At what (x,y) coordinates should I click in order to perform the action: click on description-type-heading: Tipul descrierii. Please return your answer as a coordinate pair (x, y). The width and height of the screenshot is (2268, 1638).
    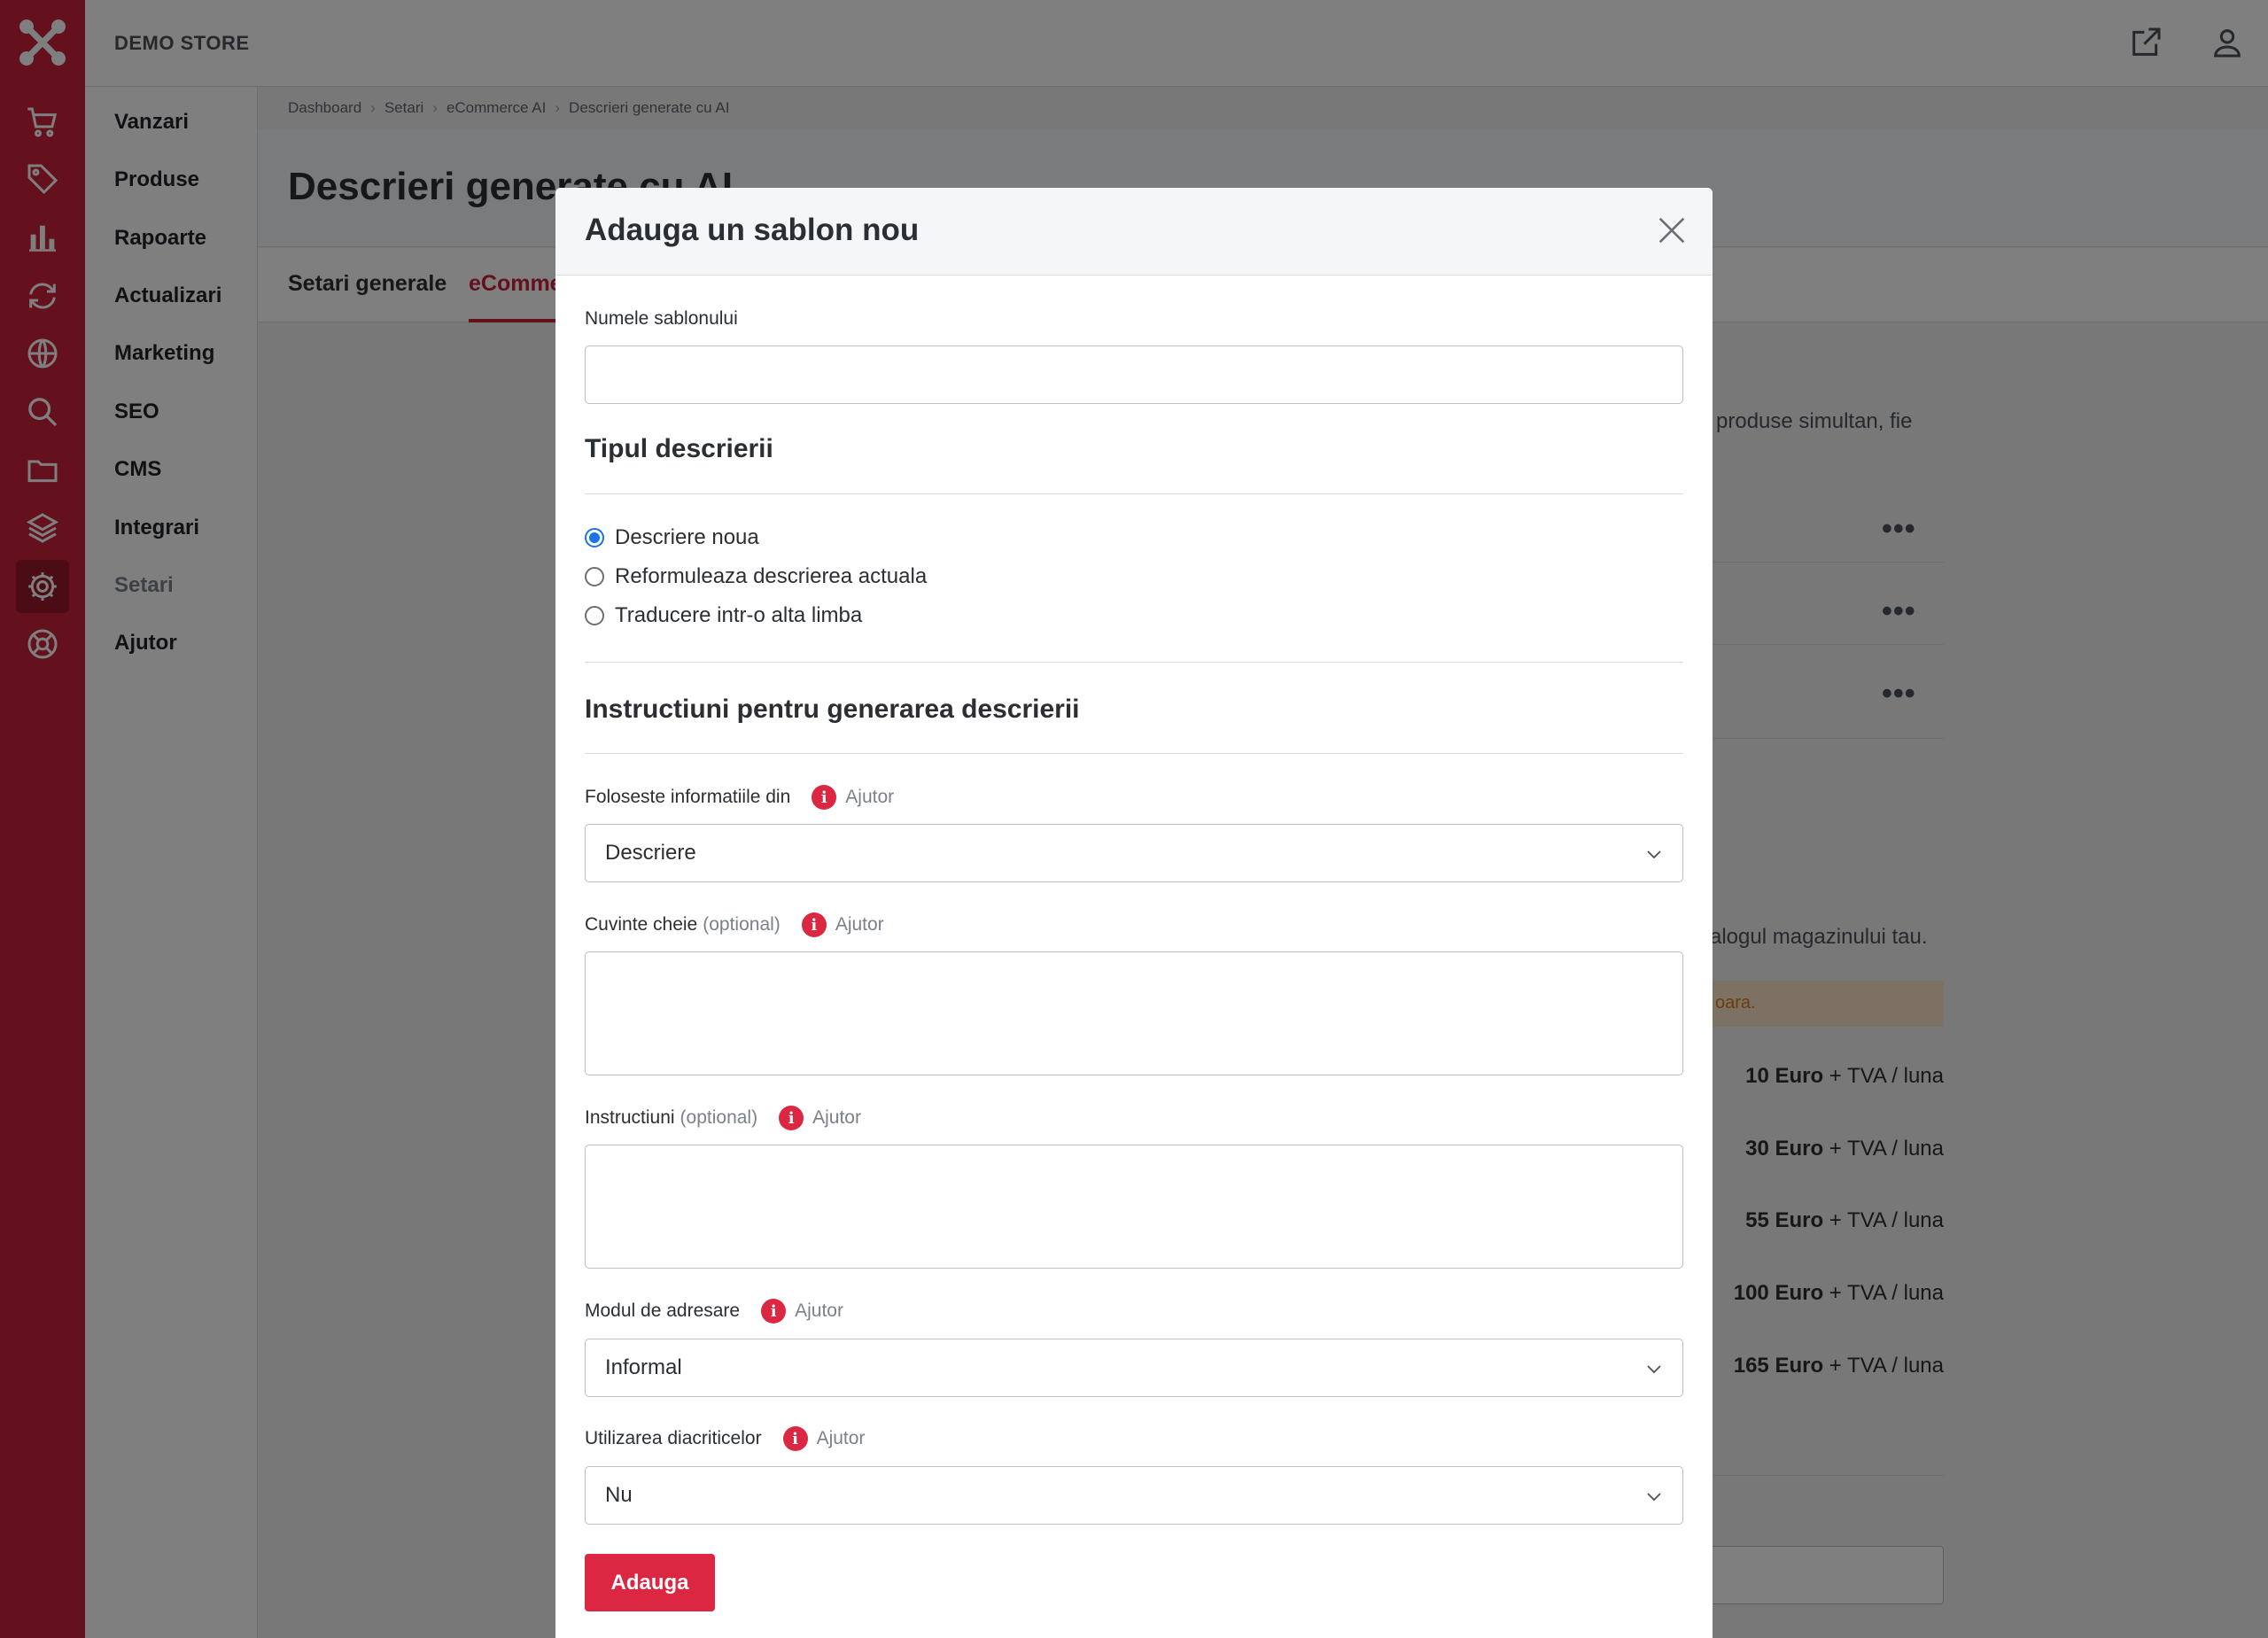
    Looking at the image, I should click on (679, 448).